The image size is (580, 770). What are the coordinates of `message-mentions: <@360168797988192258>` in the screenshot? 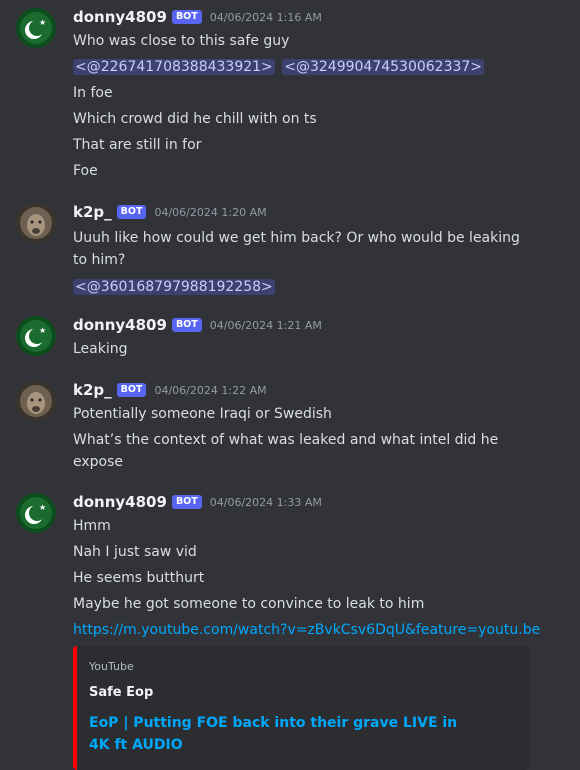 It's located at (303, 287).